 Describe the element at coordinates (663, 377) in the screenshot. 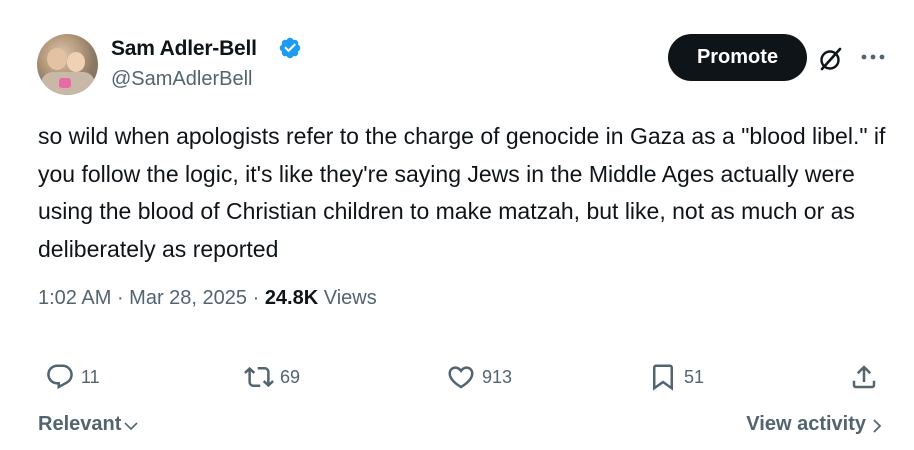

I see `bookmark-icon` at that location.